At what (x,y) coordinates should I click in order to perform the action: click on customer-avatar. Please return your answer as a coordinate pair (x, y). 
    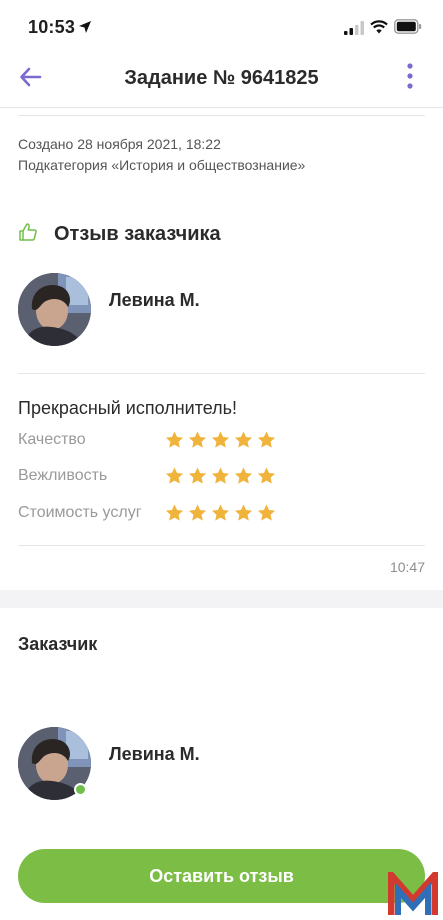
    Looking at the image, I should click on (54, 763).